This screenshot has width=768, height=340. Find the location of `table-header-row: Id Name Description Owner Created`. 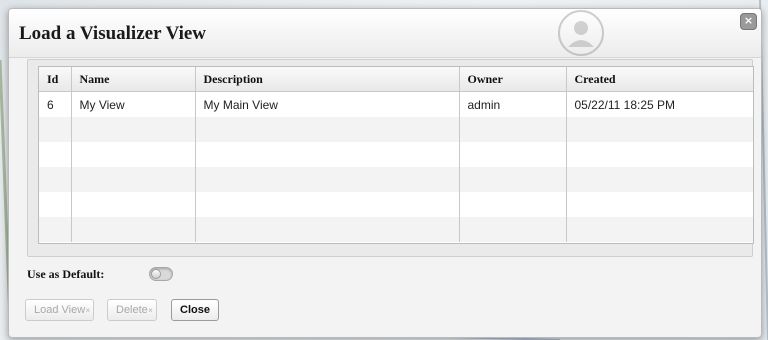

table-header-row: Id Name Description Owner Created is located at coordinates (396, 79).